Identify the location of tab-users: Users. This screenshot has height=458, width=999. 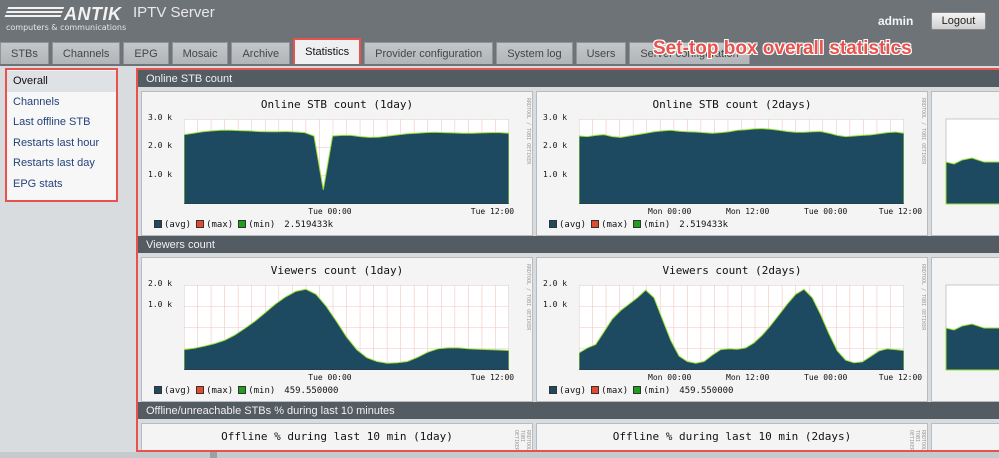
(601, 53).